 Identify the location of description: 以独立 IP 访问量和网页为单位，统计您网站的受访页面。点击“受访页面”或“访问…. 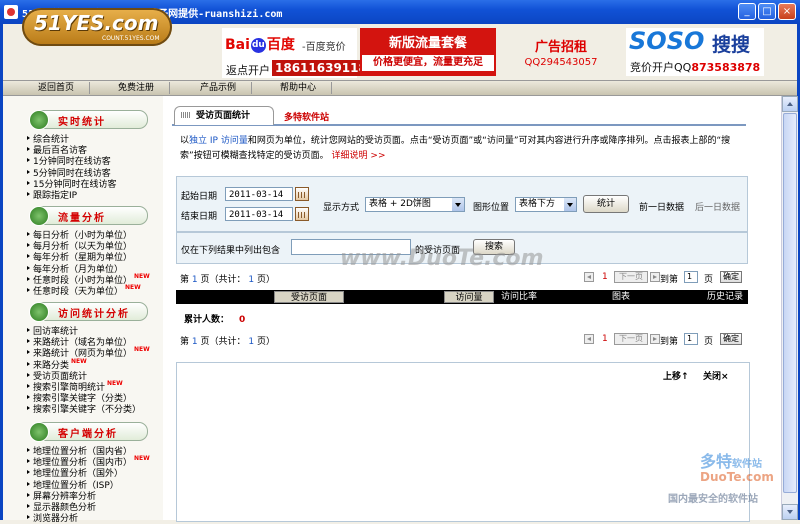
(455, 148).